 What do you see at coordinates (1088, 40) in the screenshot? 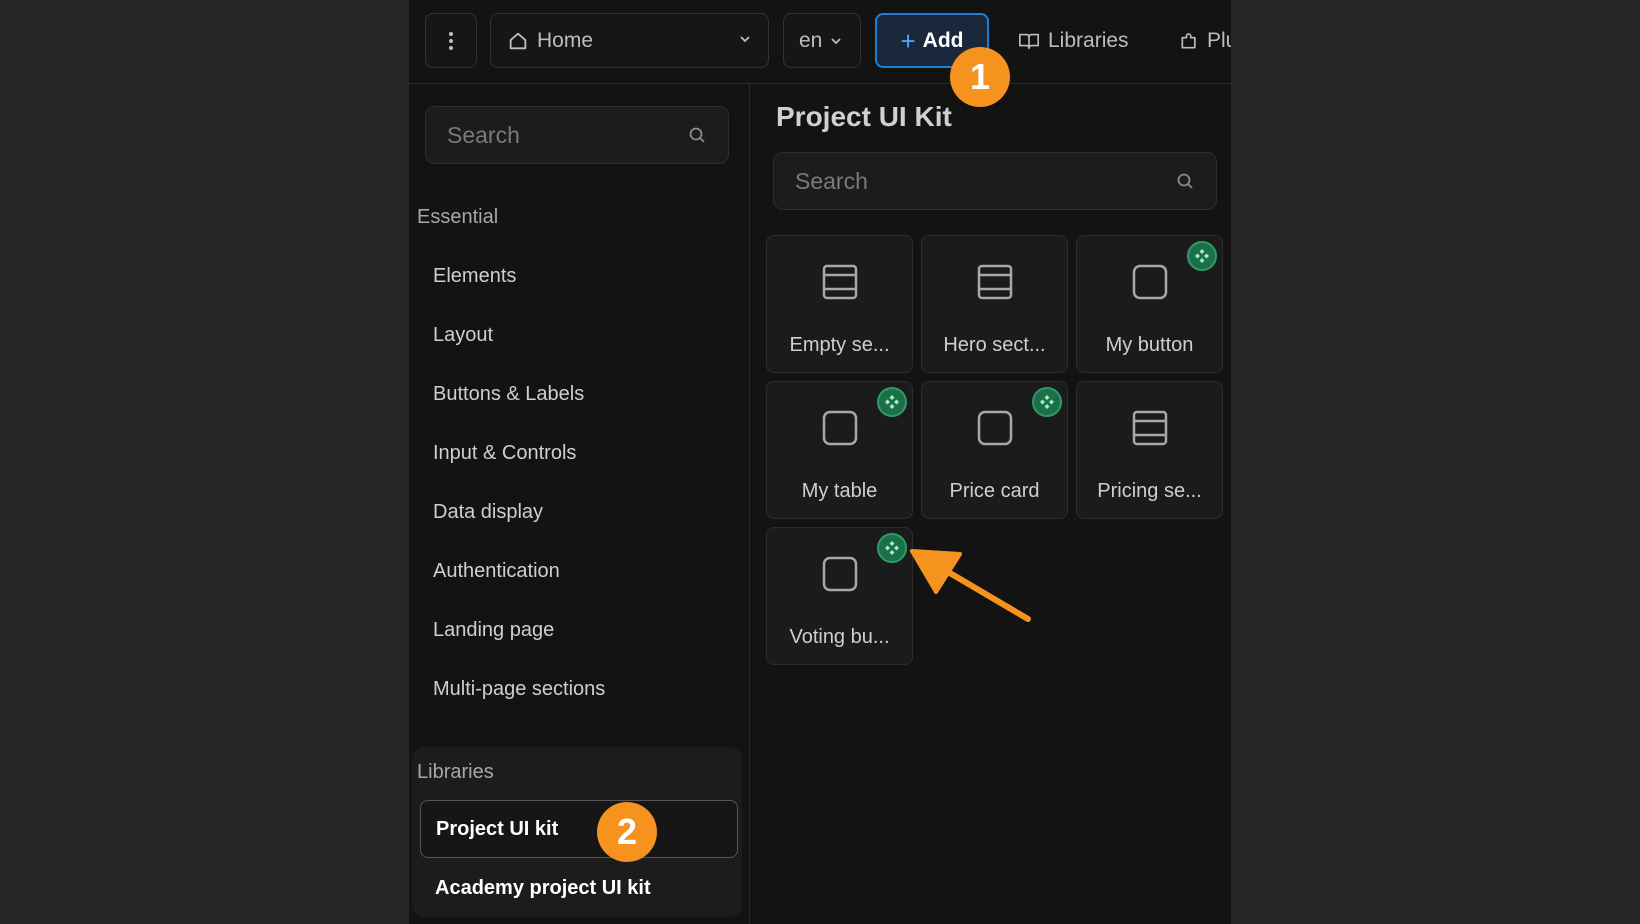
I see `libraries-link-label: Libraries` at bounding box center [1088, 40].